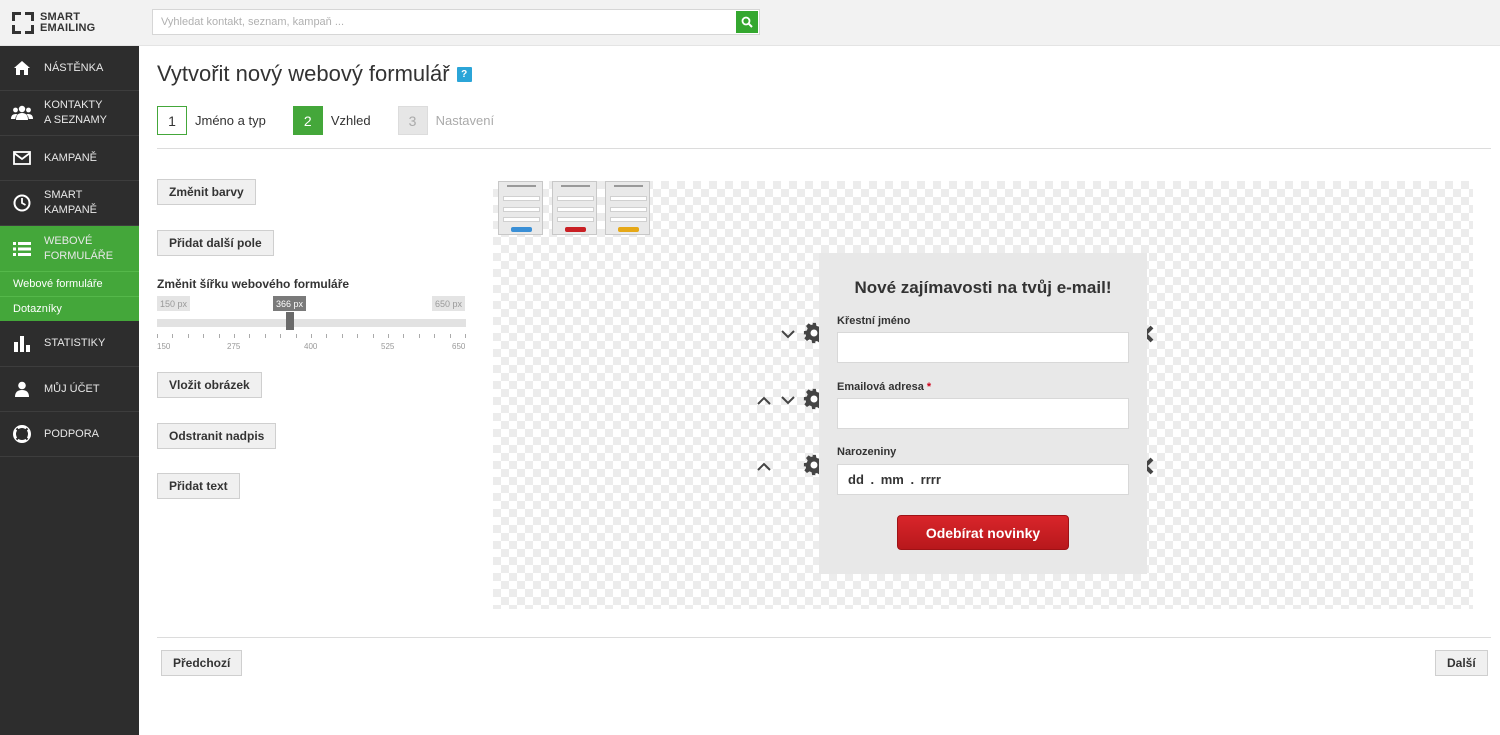 The image size is (1500, 735). Describe the element at coordinates (443, 22) in the screenshot. I see `search-input` at that location.